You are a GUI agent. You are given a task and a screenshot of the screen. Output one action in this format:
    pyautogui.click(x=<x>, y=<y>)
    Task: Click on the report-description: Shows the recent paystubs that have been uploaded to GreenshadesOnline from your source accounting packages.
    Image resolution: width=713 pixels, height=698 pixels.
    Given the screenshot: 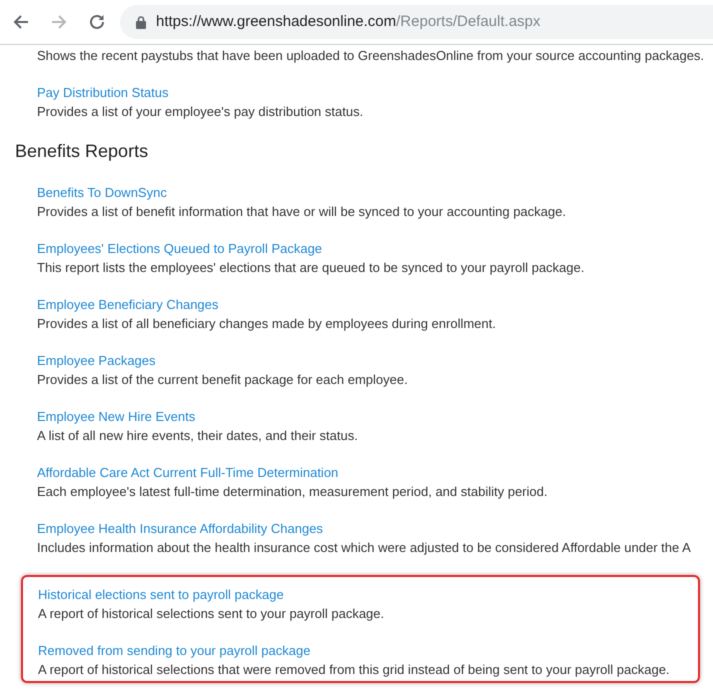 What is the action you would take?
    pyautogui.click(x=370, y=56)
    